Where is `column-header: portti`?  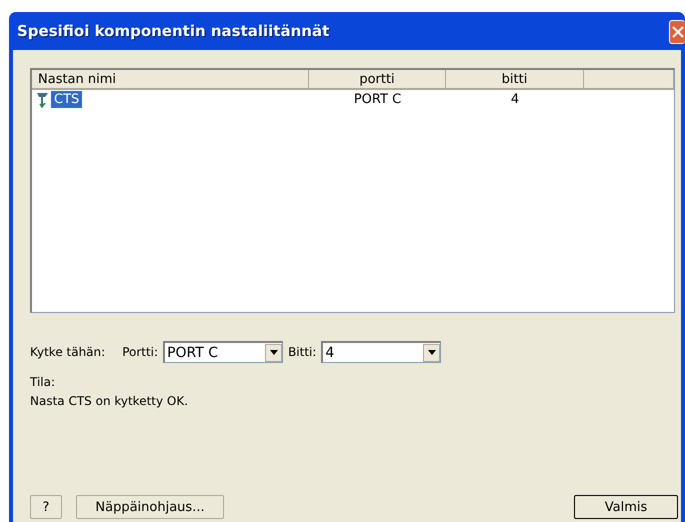
column-header: portti is located at coordinates (377, 80).